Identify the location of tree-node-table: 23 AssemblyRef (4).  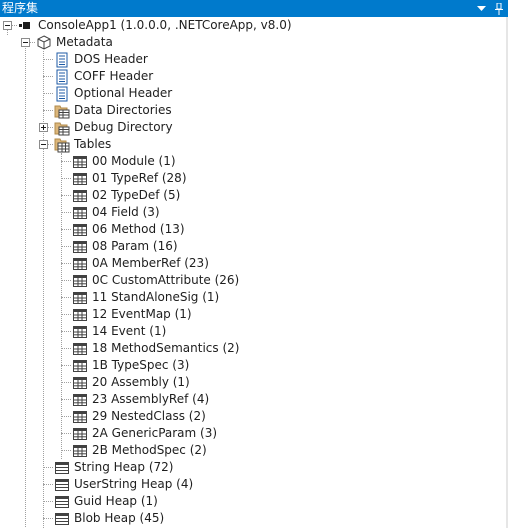
(140, 399).